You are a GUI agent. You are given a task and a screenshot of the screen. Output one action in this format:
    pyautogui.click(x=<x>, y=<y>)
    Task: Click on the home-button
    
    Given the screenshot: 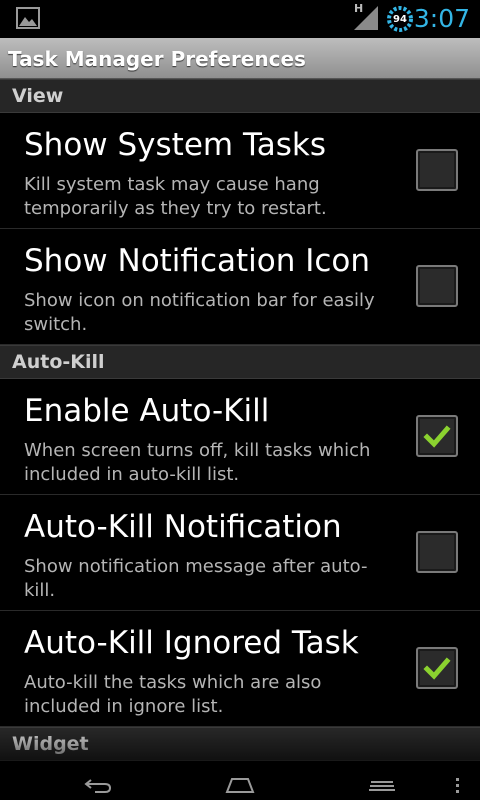 What is the action you would take?
    pyautogui.click(x=240, y=785)
    